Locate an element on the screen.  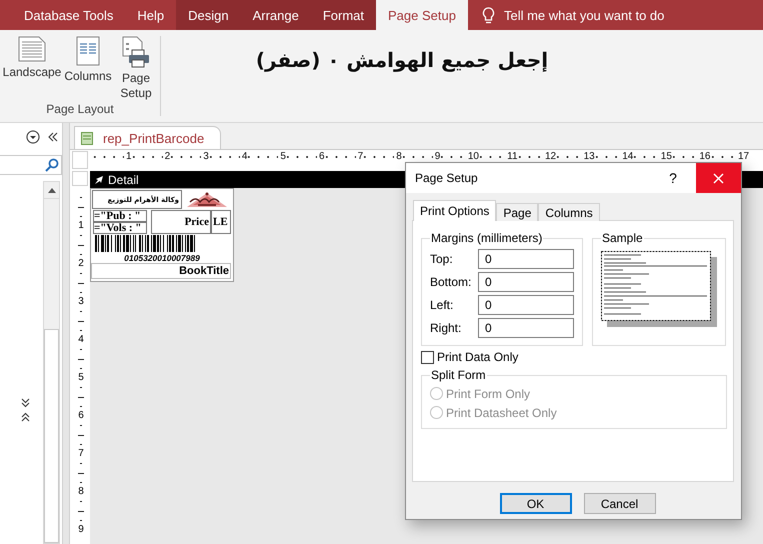
group-title: Margins (millimeters) is located at coordinates (487, 238).